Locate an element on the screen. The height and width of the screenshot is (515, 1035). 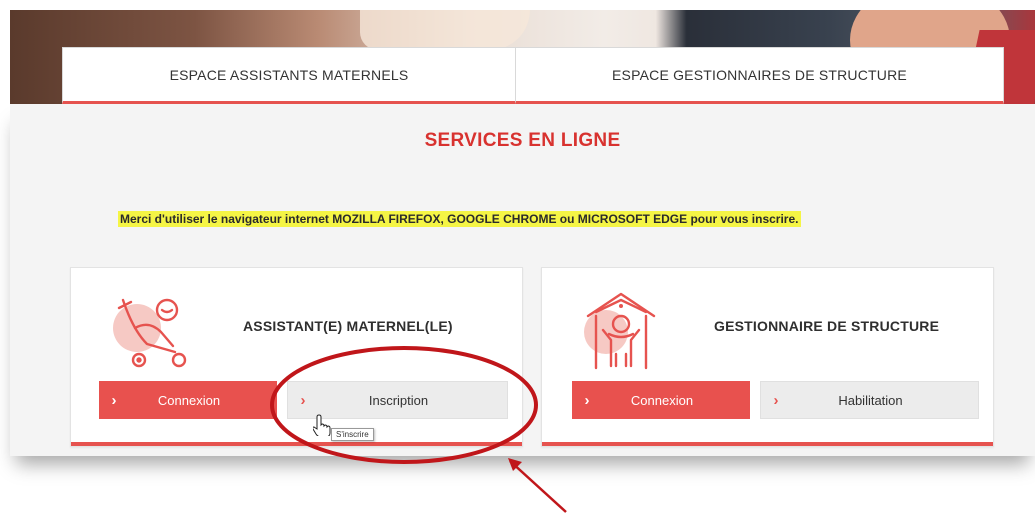
habilitation-button: › Habilitation is located at coordinates (869, 400).